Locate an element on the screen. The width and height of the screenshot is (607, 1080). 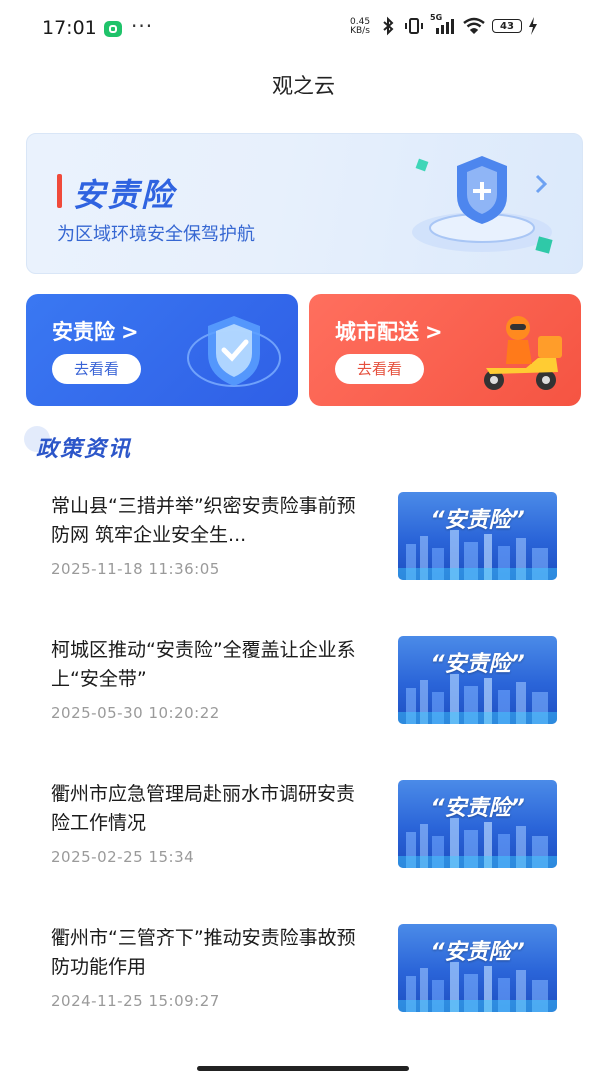
news-title: 柯城区推动“安责险”全覆盖让企业系上“安全带” is located at coordinates (203, 664).